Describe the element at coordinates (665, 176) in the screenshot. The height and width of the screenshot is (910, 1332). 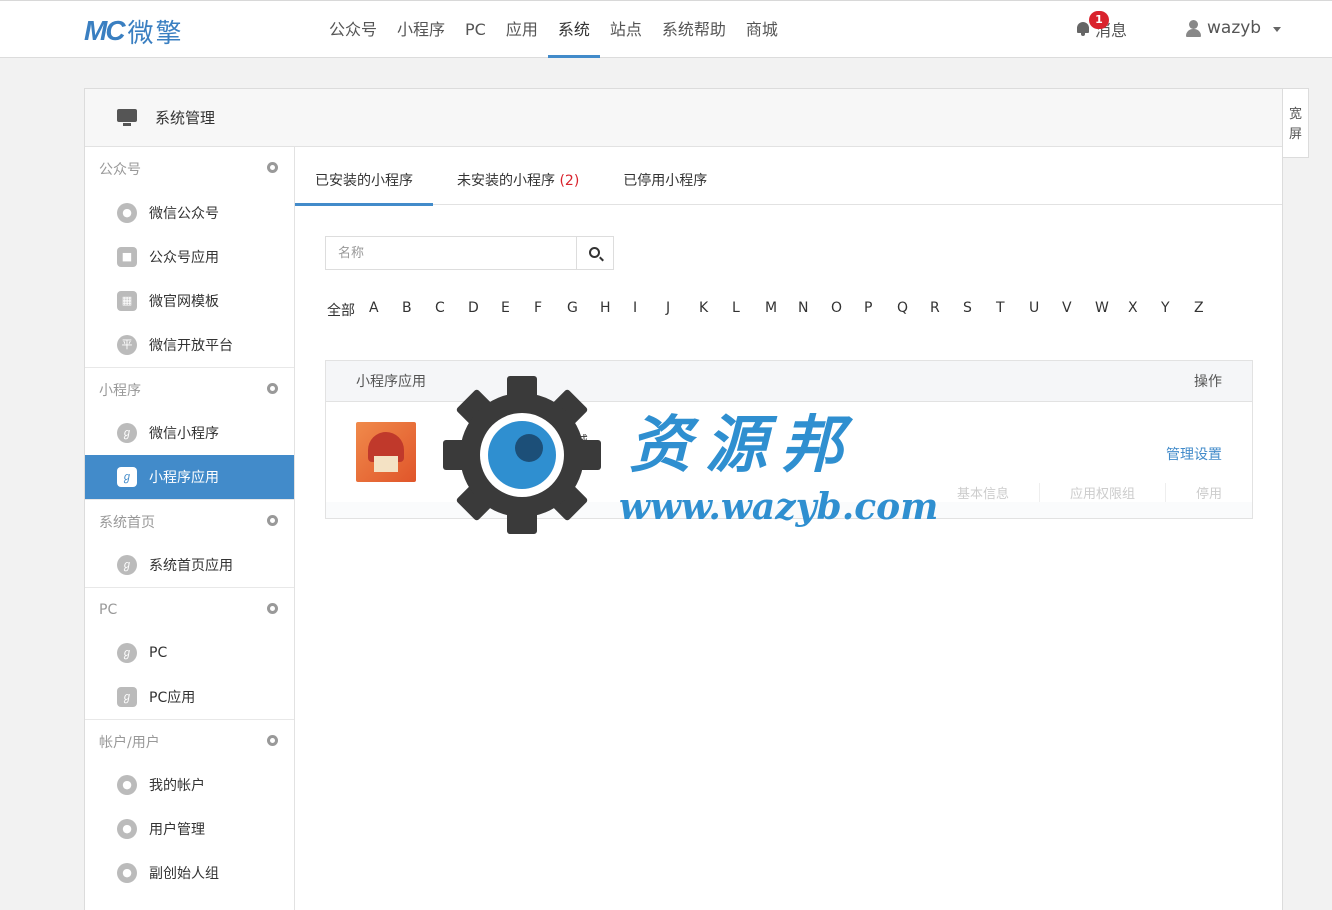
I see `tab-disabled: 已停用小程序` at that location.